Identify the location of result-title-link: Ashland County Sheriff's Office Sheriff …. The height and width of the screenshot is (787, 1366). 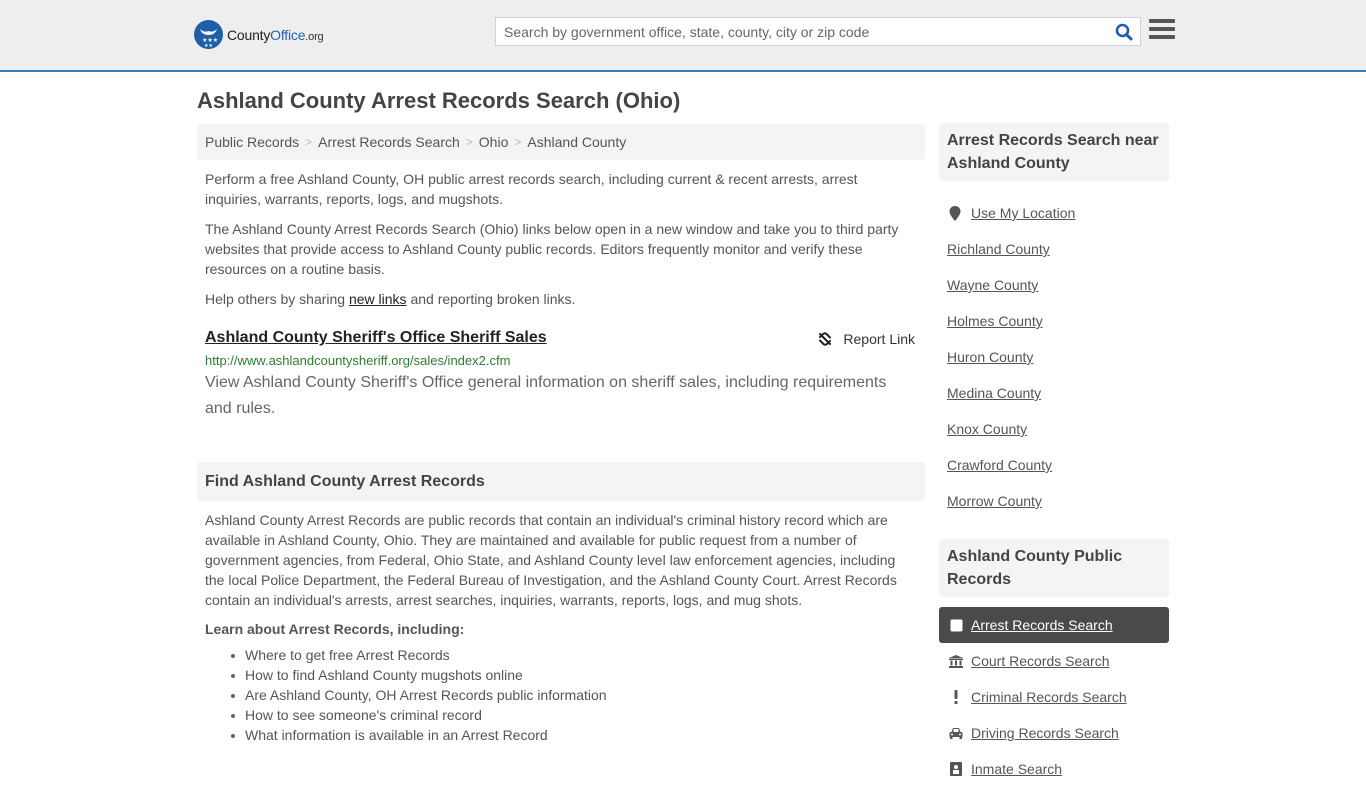
(376, 338).